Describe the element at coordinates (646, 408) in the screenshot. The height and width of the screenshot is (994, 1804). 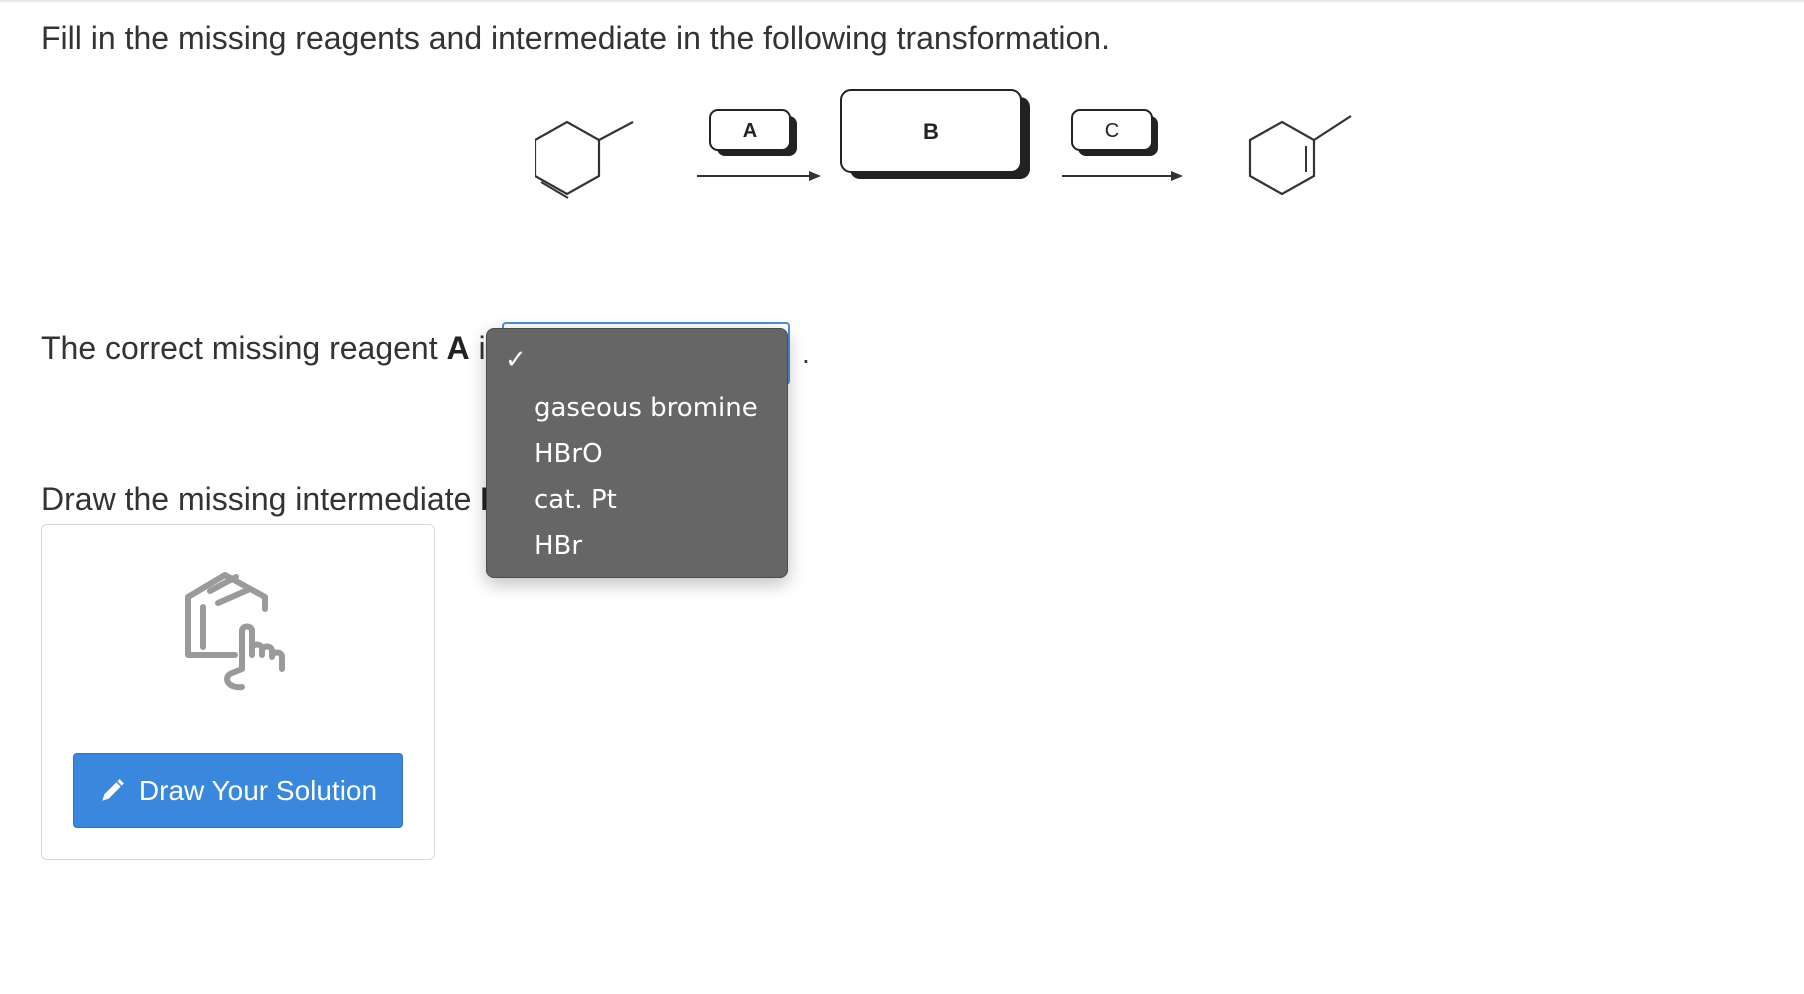
I see `dropdown-option-gaseous-bromine: gaseous bromine` at that location.